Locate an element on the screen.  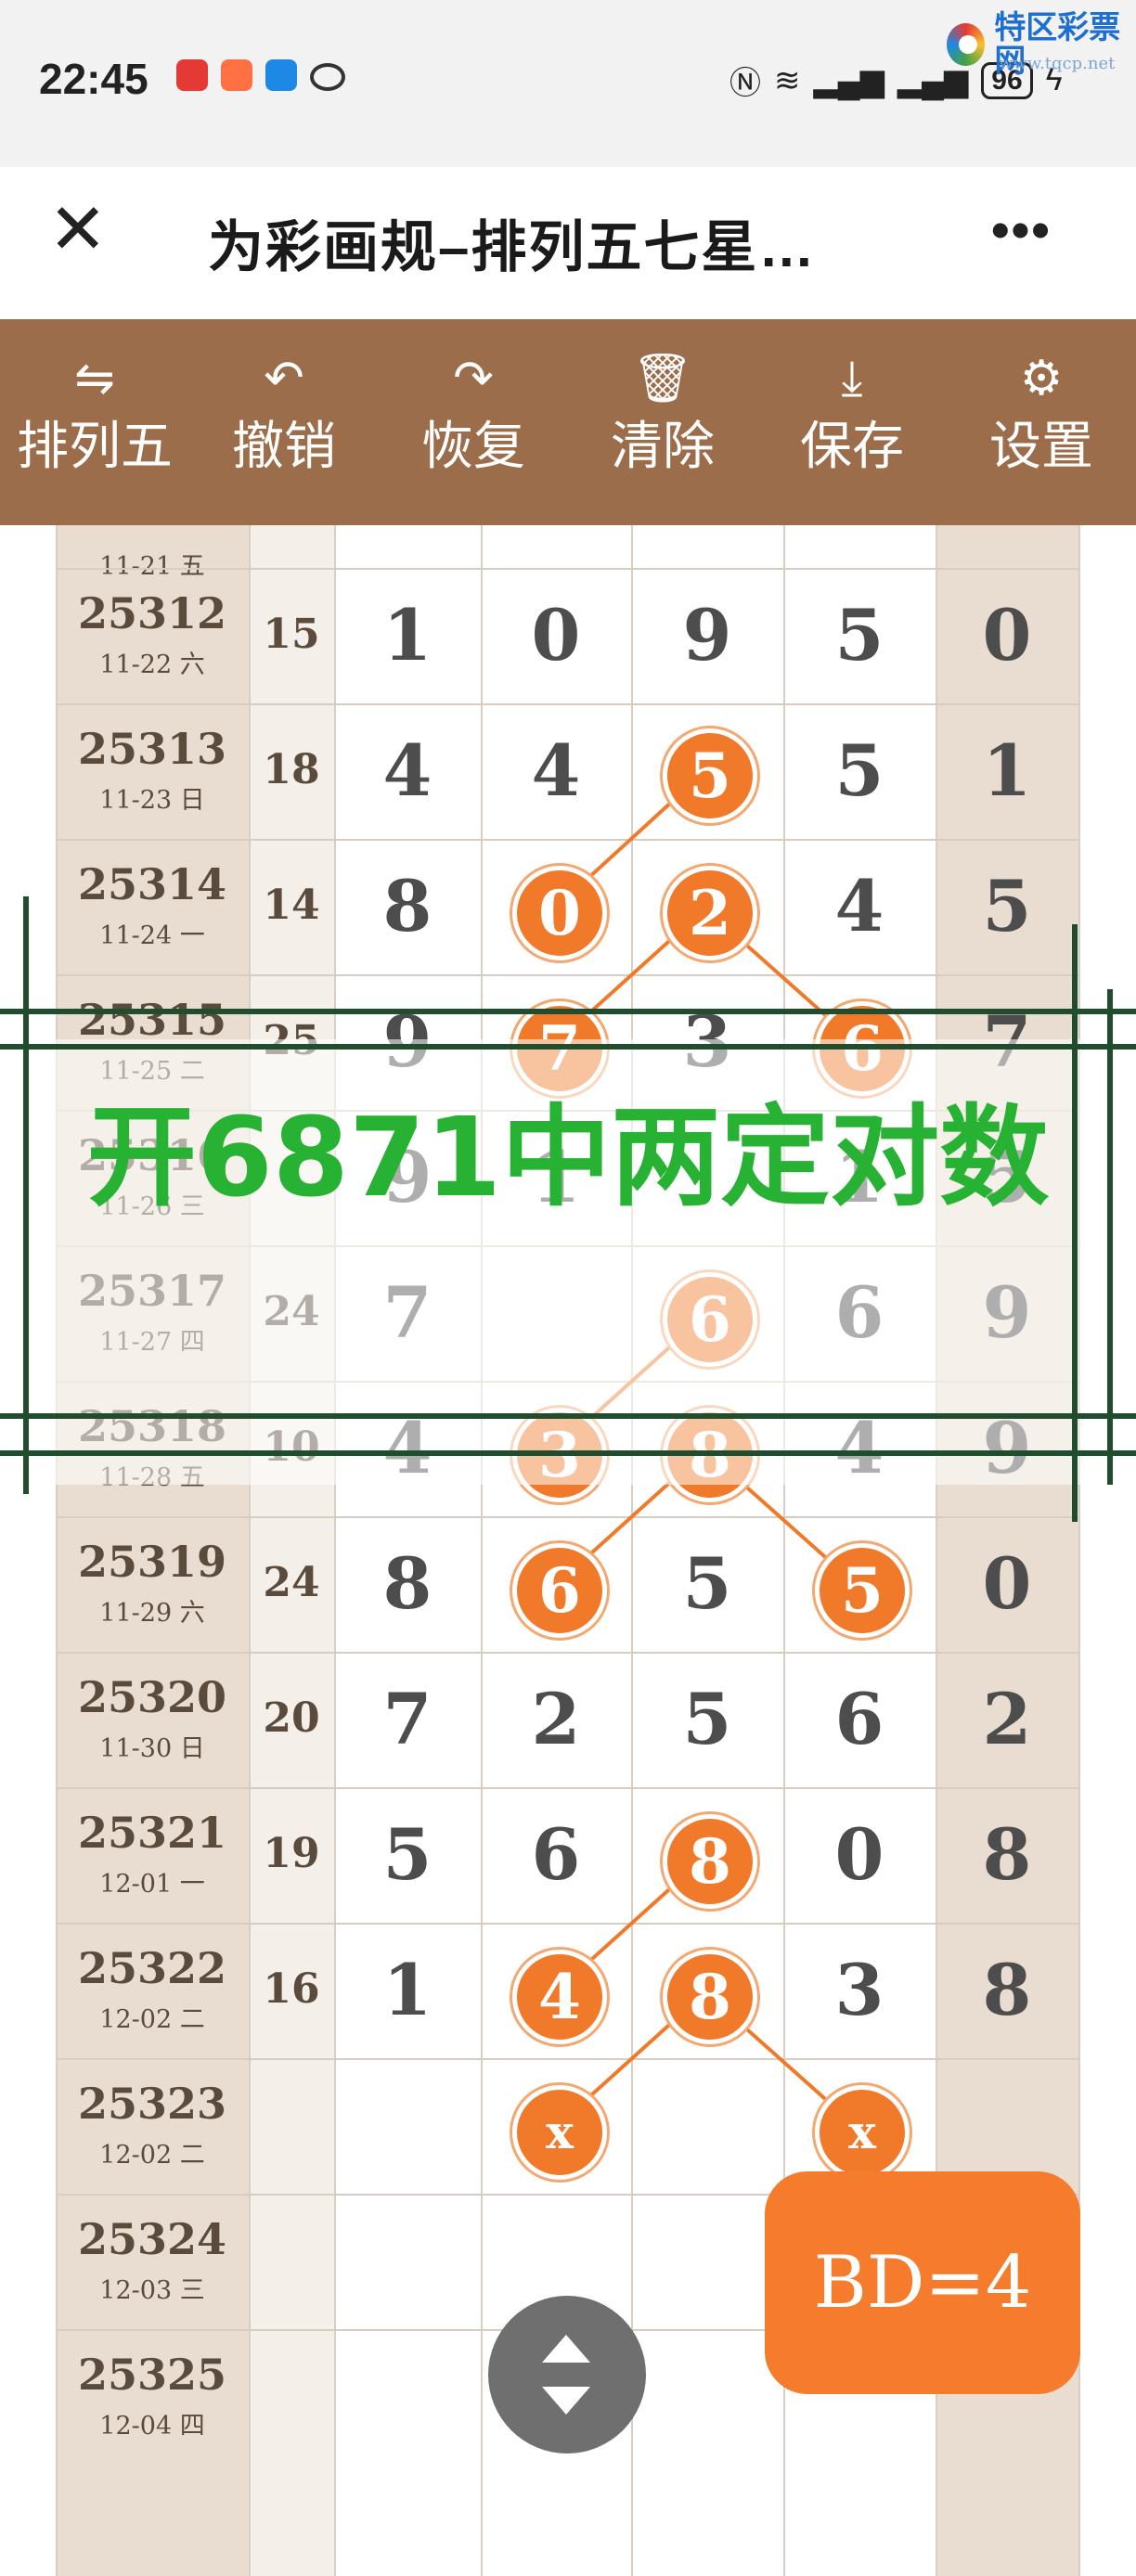
toolbar-button-1: ↶ 撤销 is located at coordinates (284, 422).